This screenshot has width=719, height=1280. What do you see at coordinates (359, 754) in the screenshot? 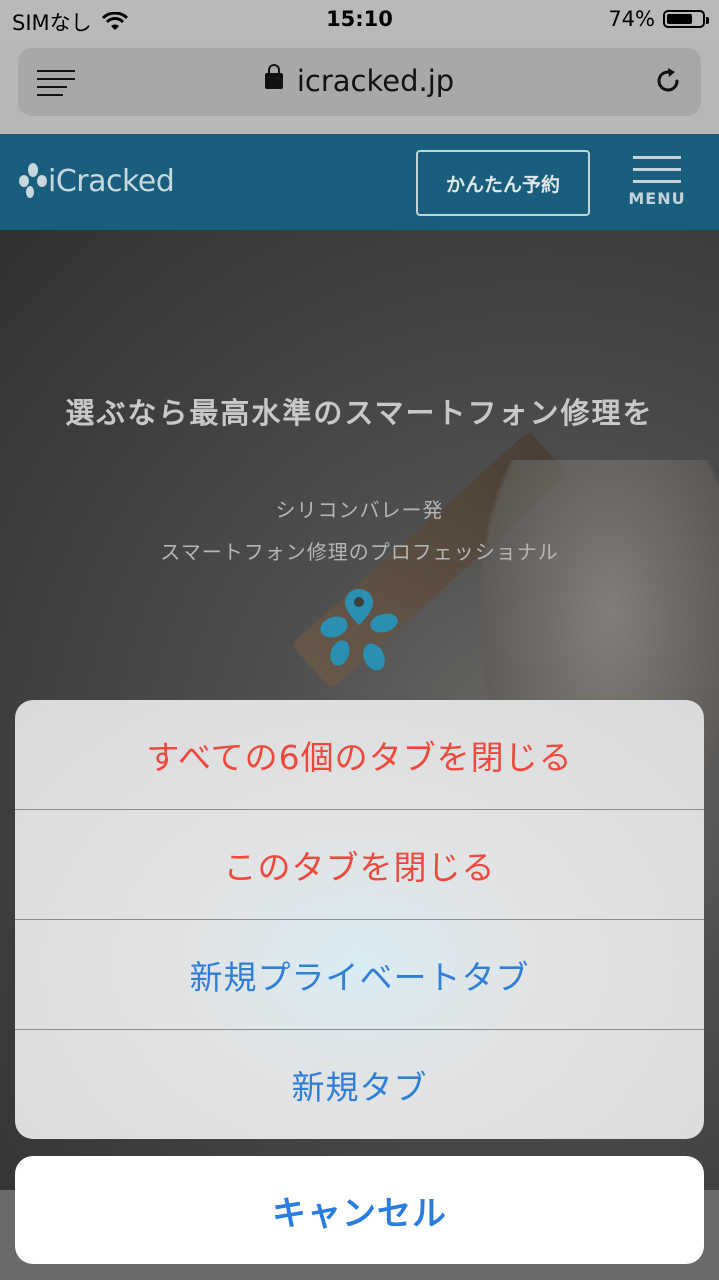
I see `close-all-tabs-button: すべての6個のタブを閉じる` at bounding box center [359, 754].